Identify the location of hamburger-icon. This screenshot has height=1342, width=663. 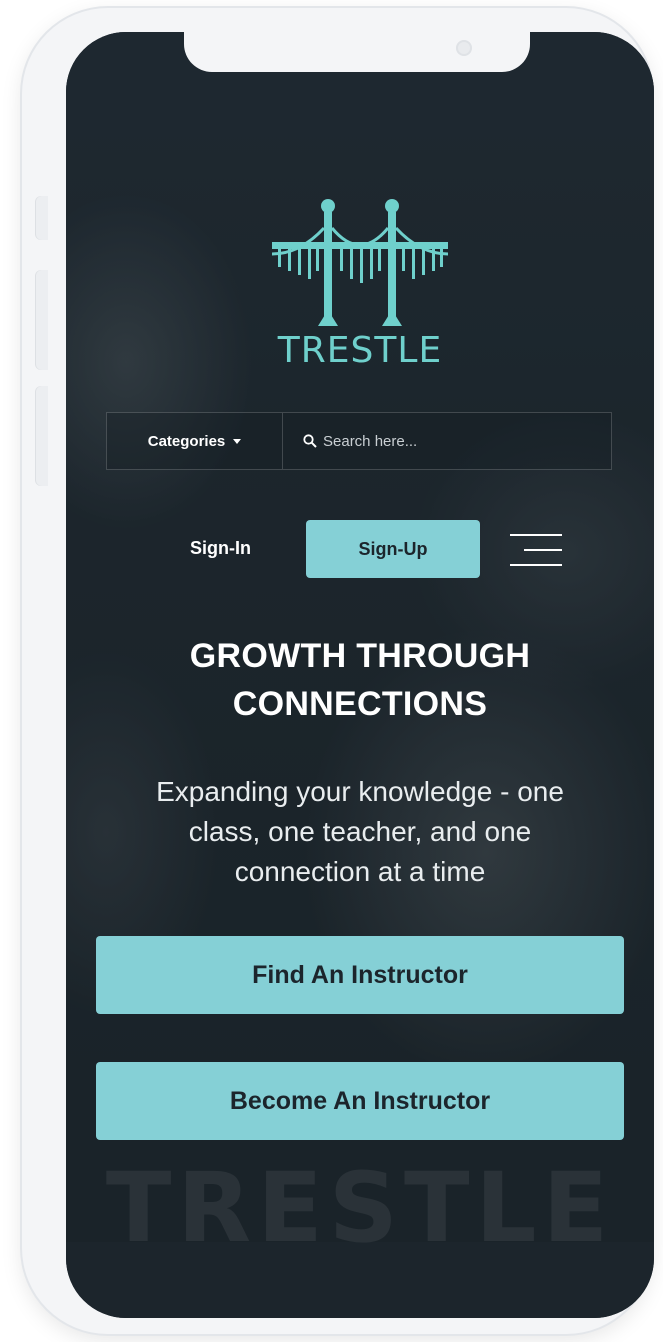
(536, 550).